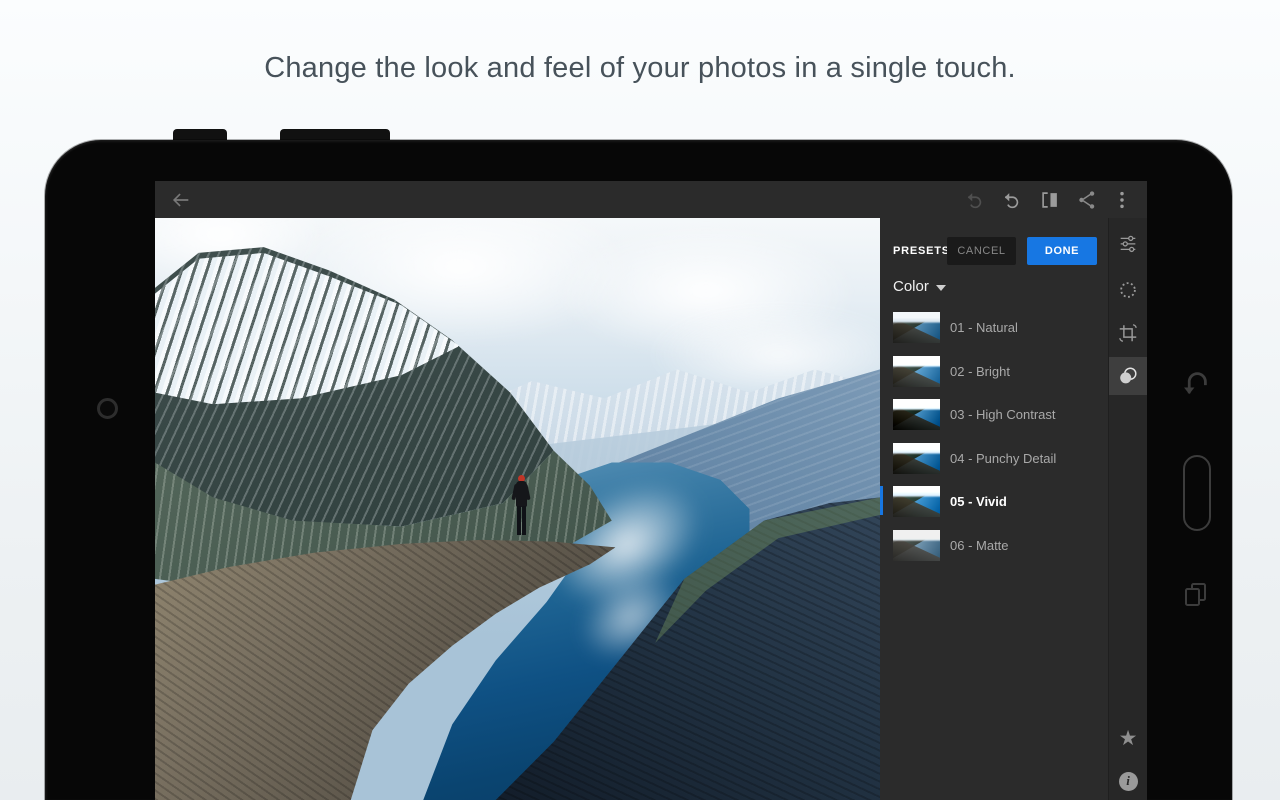 The width and height of the screenshot is (1280, 800). Describe the element at coordinates (980, 371) in the screenshot. I see `preset-label: 02 - Bright` at that location.